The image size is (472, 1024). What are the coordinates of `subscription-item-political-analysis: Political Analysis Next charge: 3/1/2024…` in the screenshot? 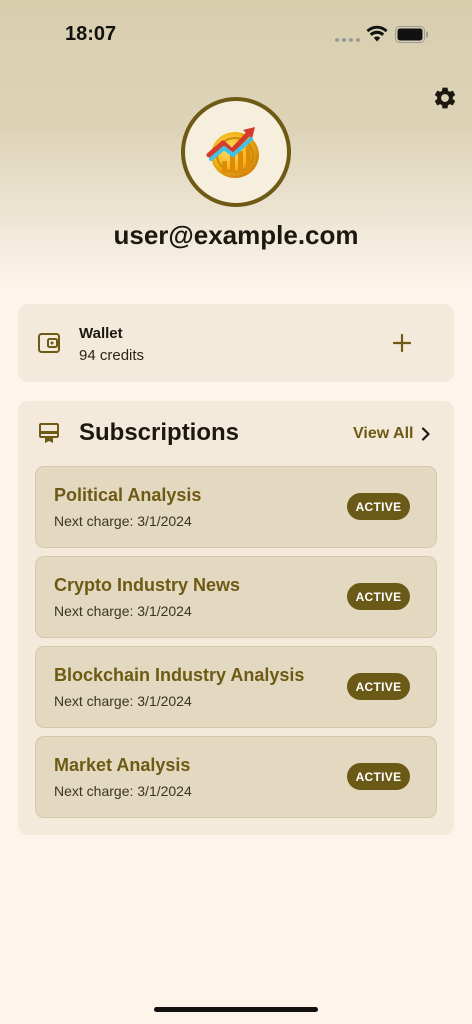 It's located at (236, 507).